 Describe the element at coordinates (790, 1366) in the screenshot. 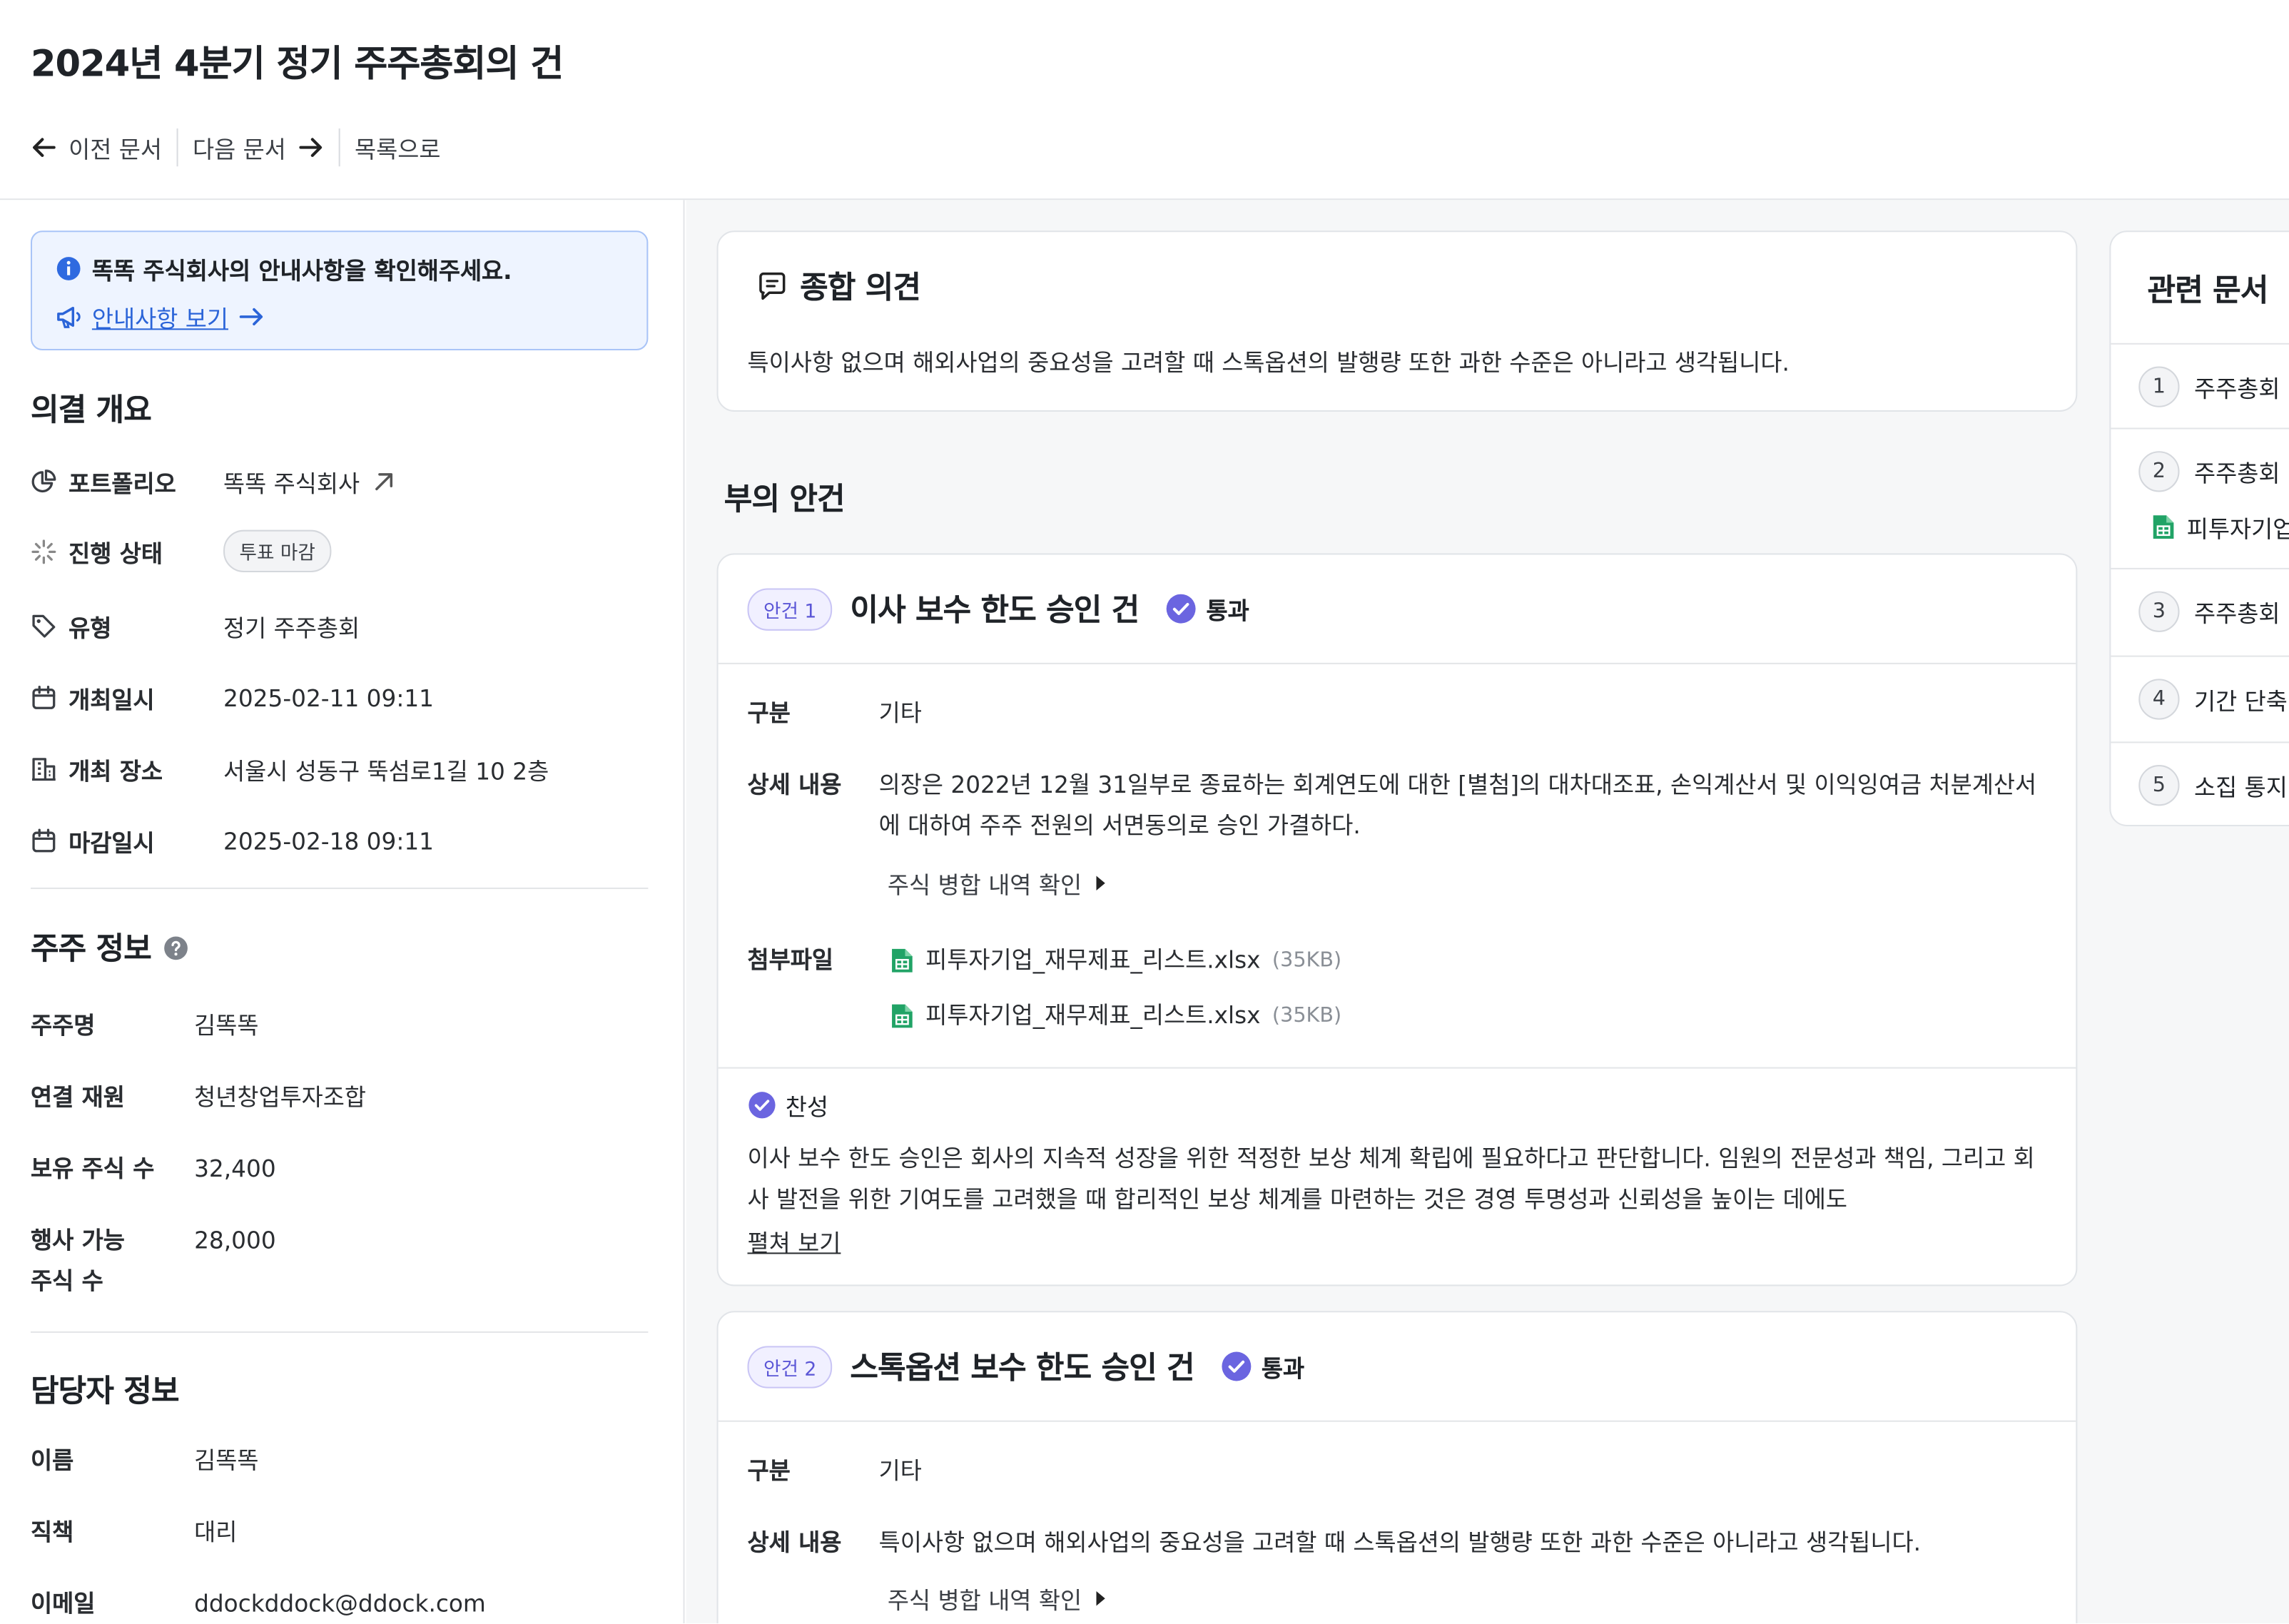

I see `agenda-chip: 안건 2` at that location.